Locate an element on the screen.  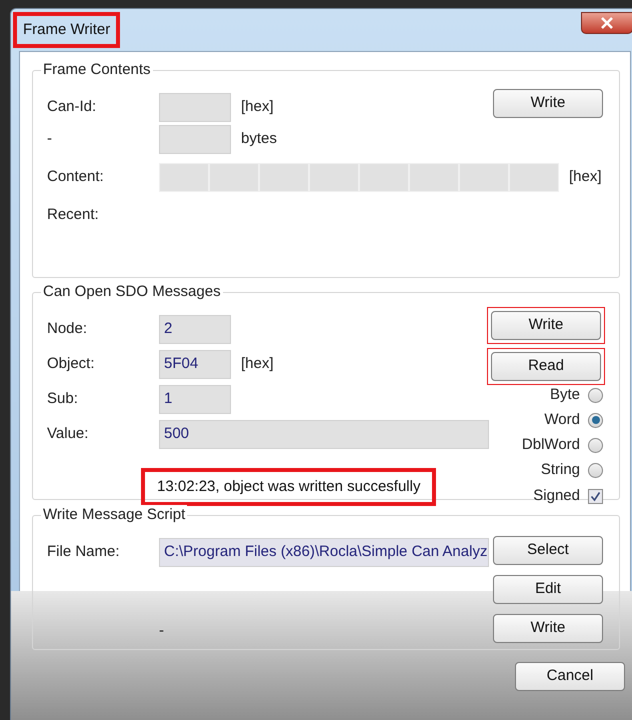
field-label: Value: is located at coordinates (68, 434).